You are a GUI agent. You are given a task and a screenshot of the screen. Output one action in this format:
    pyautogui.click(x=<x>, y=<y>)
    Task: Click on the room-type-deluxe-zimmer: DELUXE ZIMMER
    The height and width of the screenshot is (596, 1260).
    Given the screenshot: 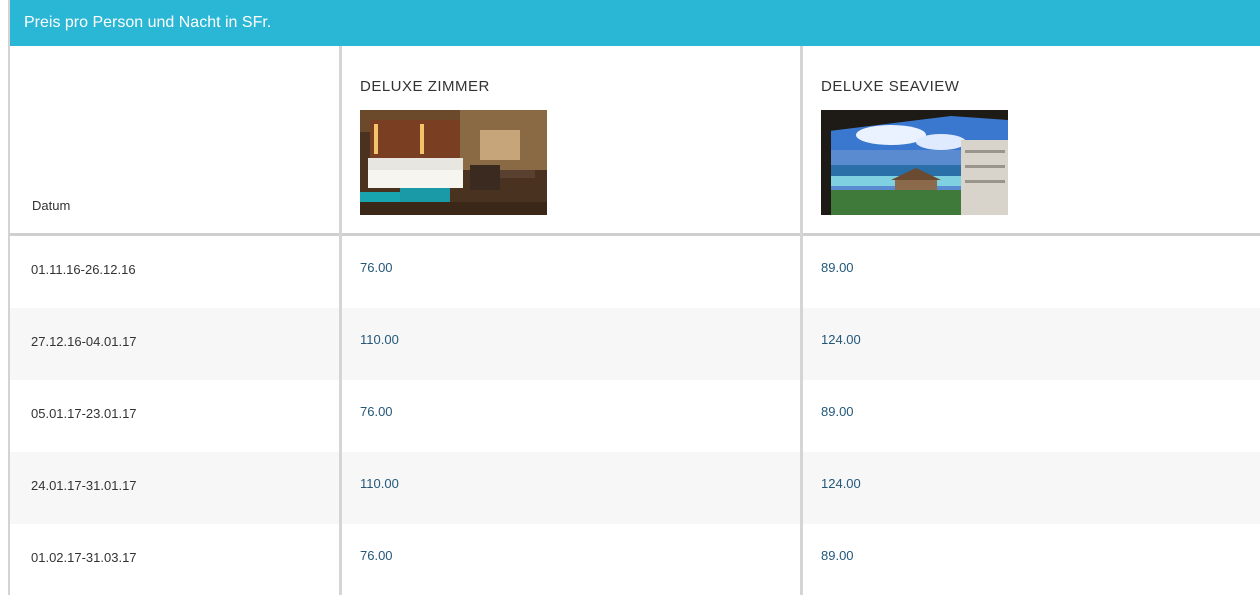 What is the action you would take?
    pyautogui.click(x=425, y=86)
    